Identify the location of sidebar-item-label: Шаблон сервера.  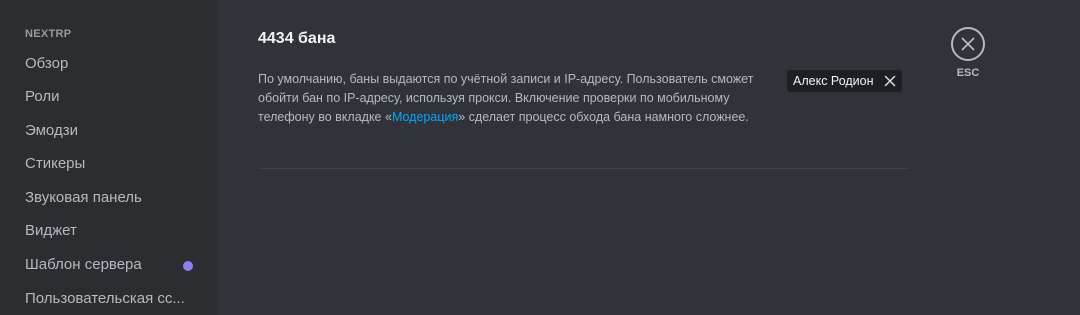
(83, 264).